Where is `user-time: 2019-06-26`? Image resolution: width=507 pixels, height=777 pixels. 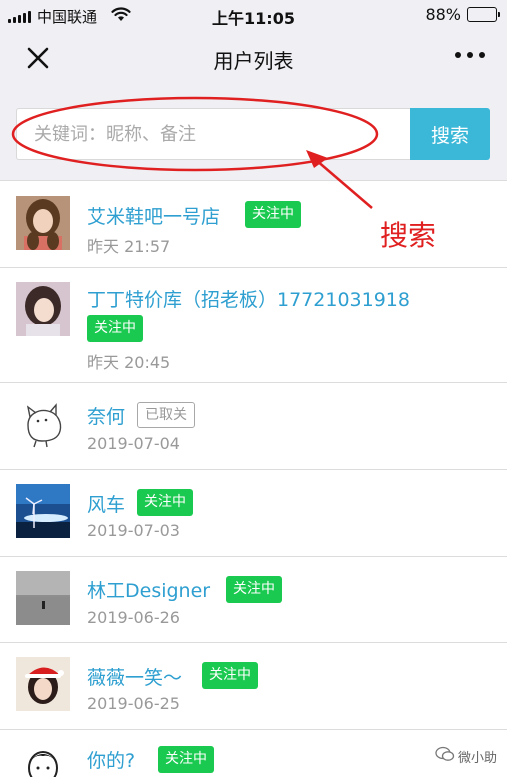
user-time: 2019-06-26 is located at coordinates (133, 617).